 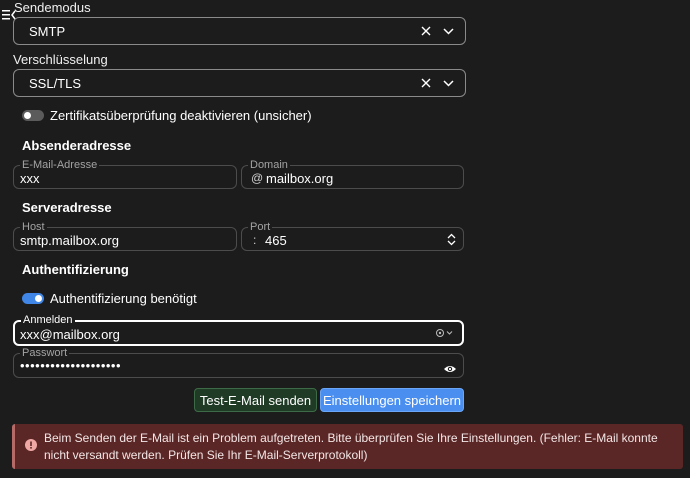 I want to click on port-field: Port : 465, so click(x=352, y=236).